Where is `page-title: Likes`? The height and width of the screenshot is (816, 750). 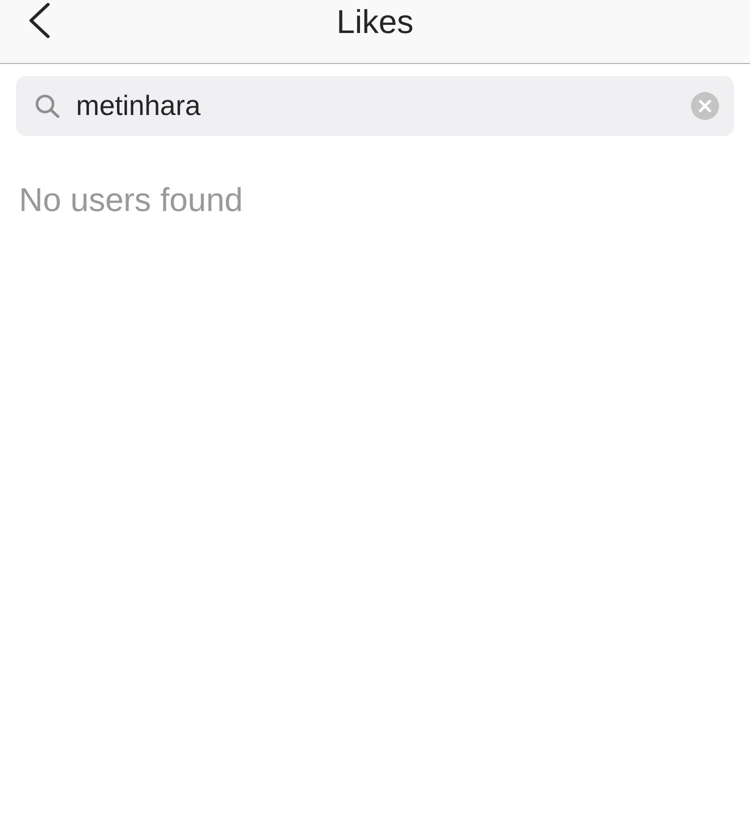
page-title: Likes is located at coordinates (375, 22).